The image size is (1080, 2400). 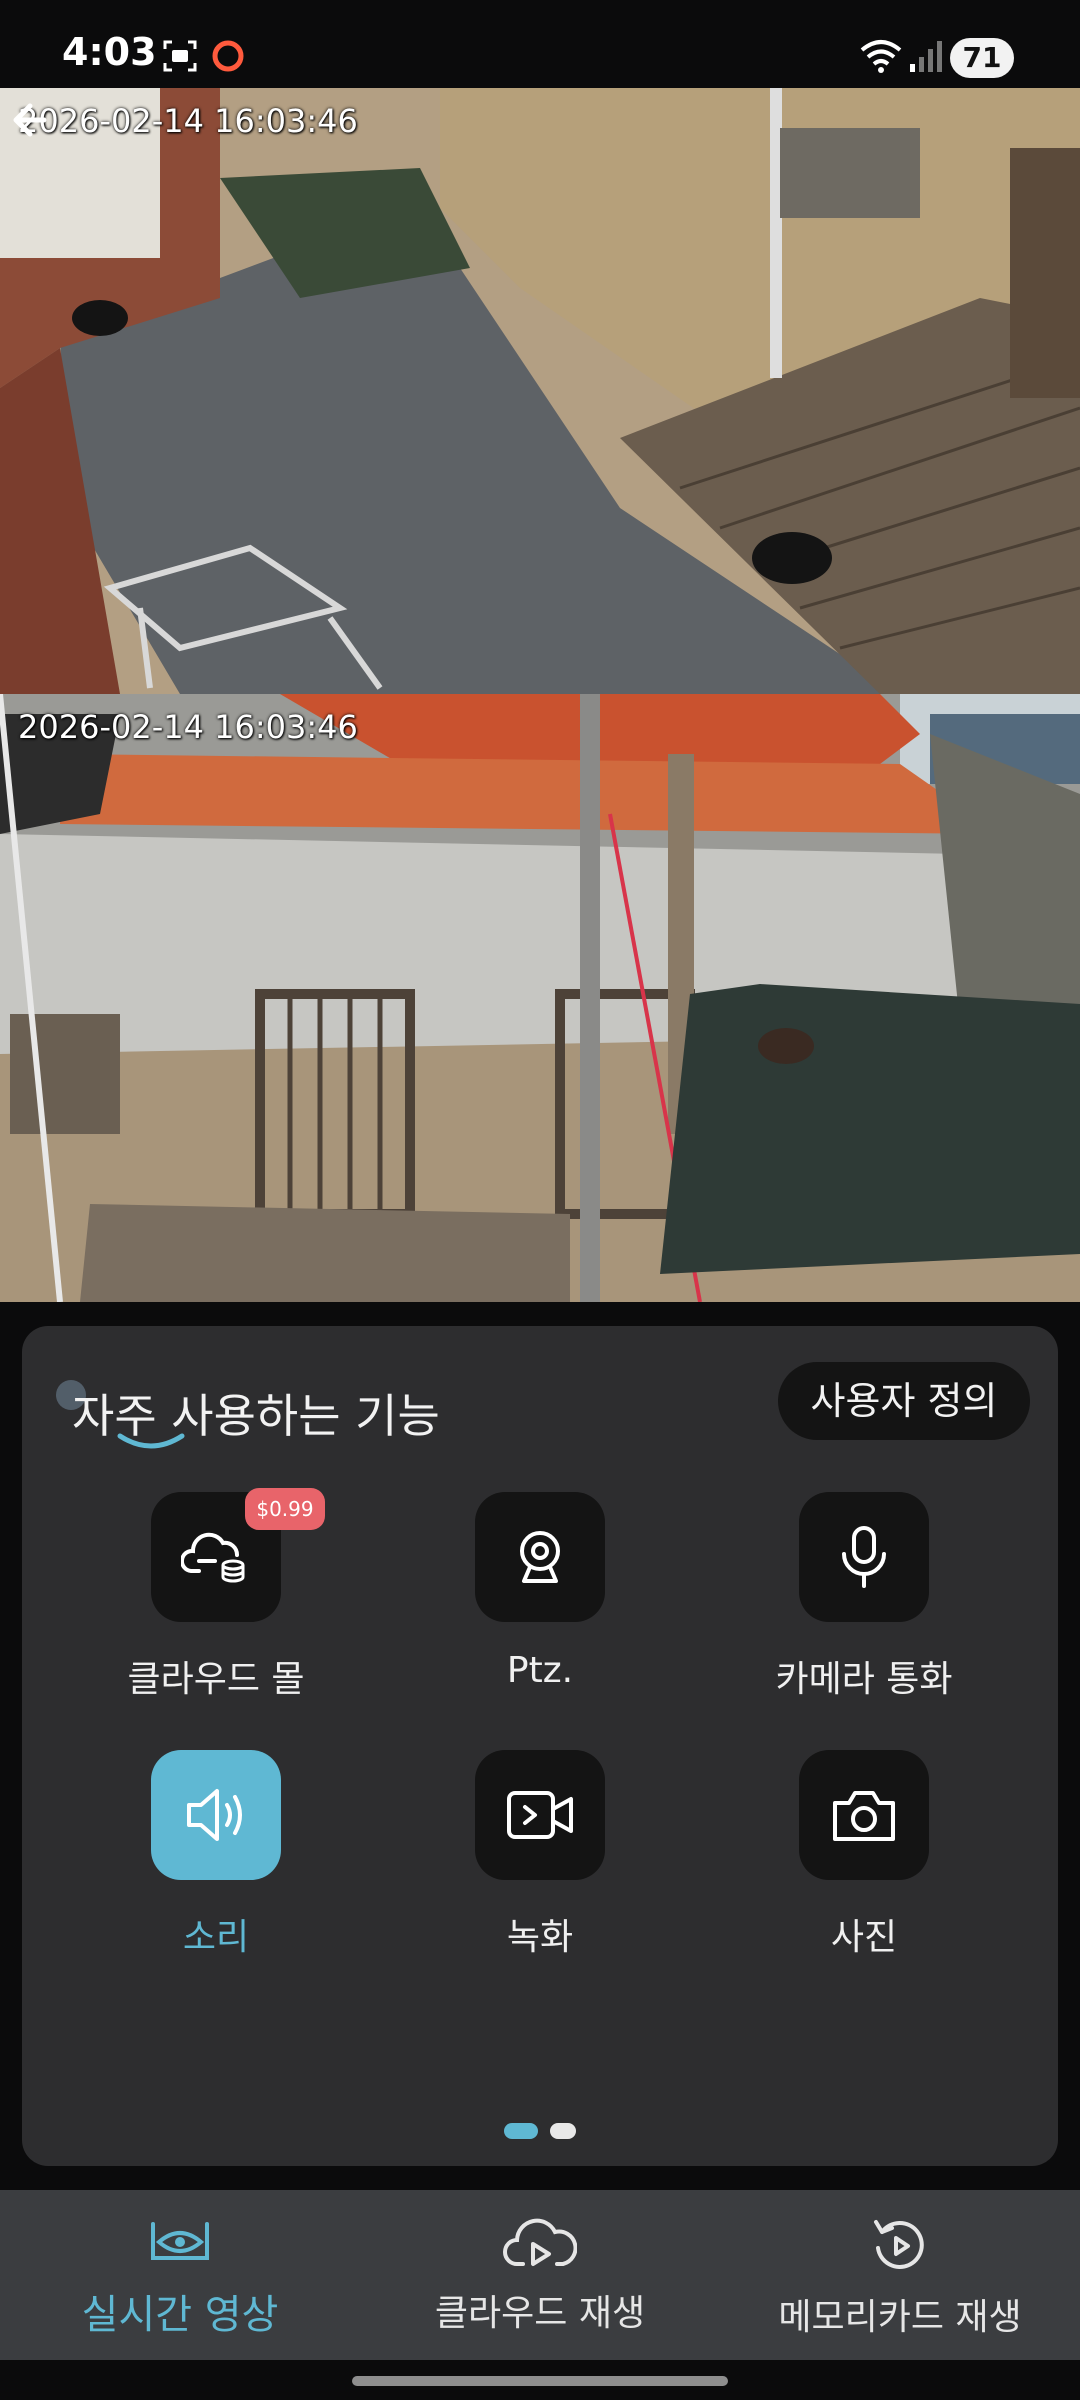 I want to click on eye-icon, so click(x=180, y=2241).